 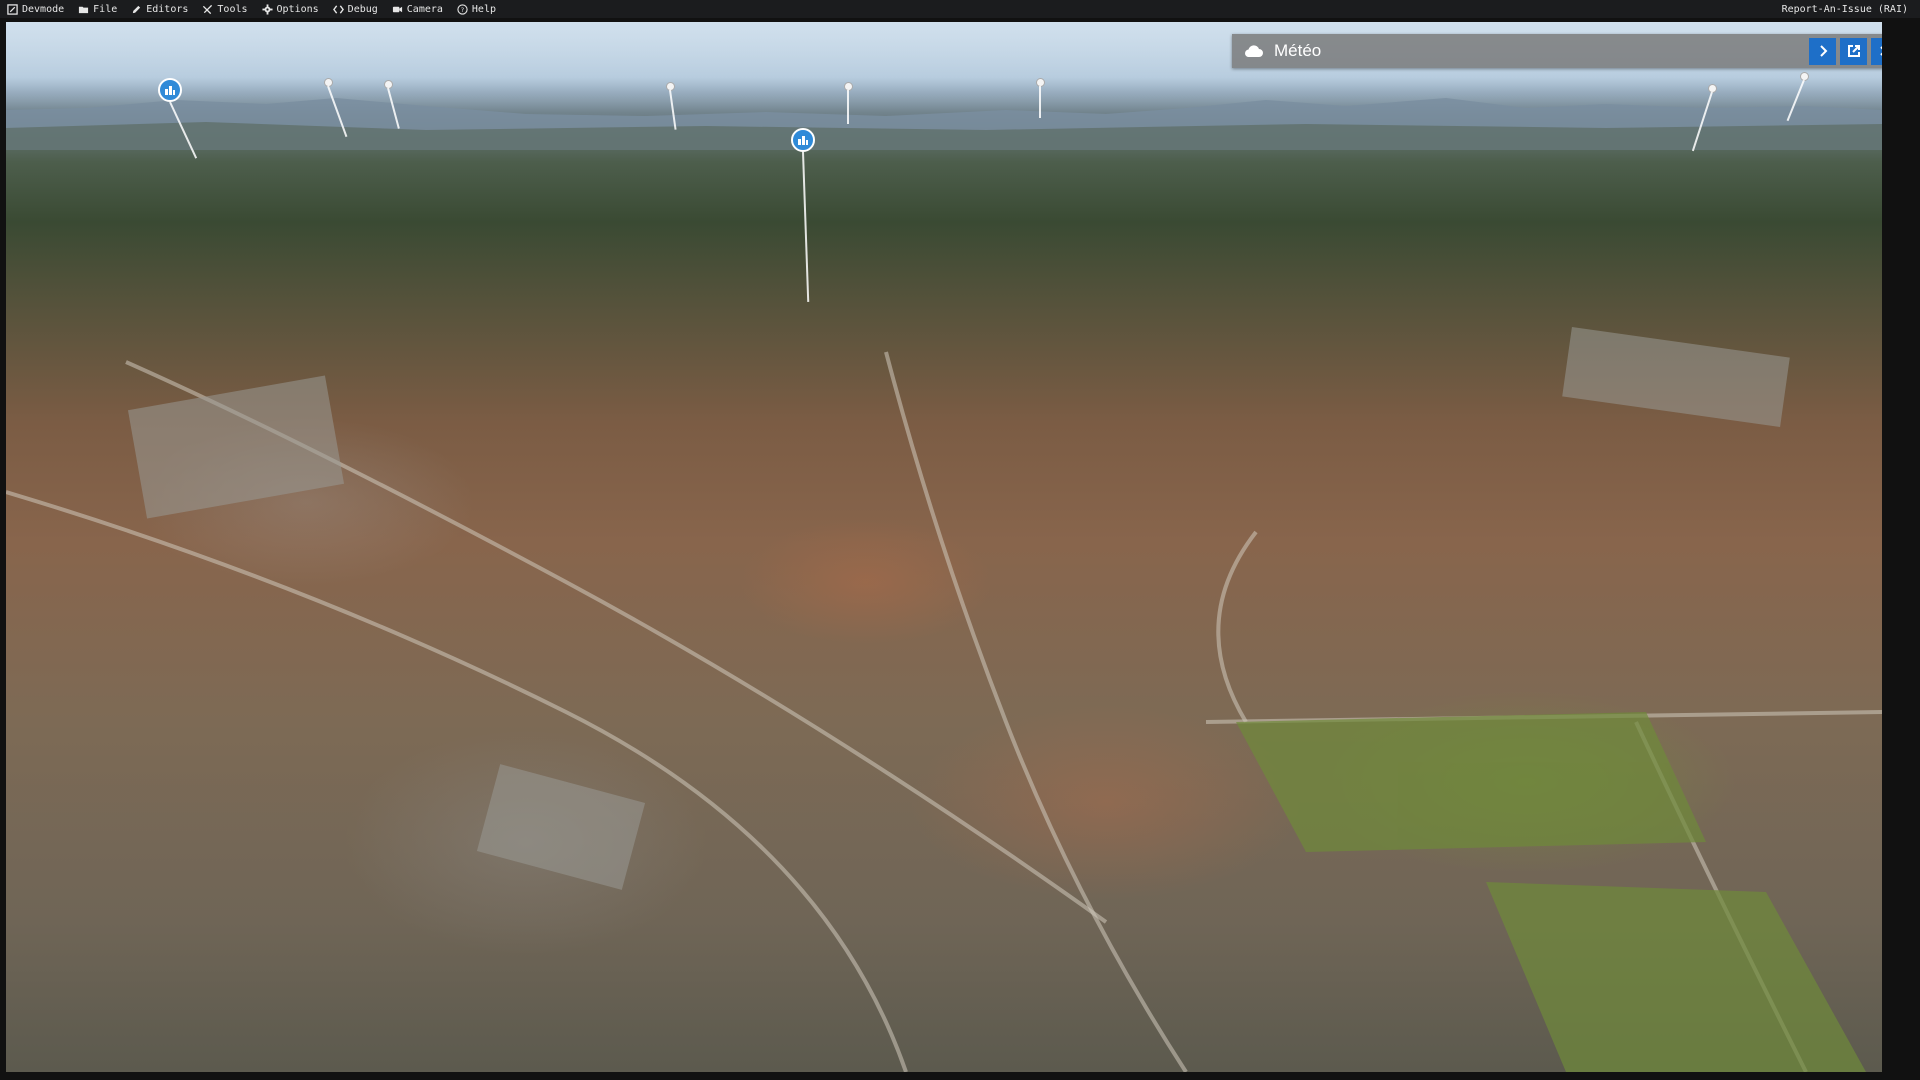 I want to click on menu-help-label: Help, so click(x=483, y=9).